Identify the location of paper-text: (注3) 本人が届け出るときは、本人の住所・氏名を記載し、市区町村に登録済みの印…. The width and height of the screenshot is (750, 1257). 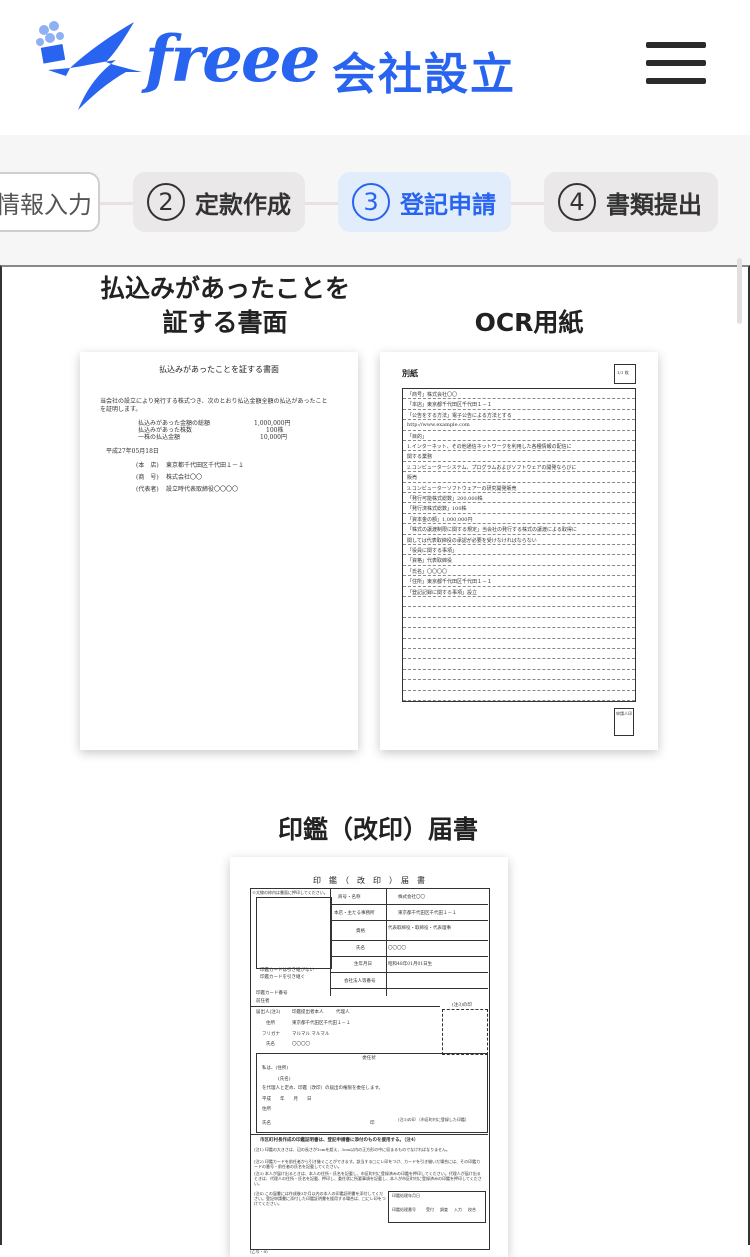
(368, 1178).